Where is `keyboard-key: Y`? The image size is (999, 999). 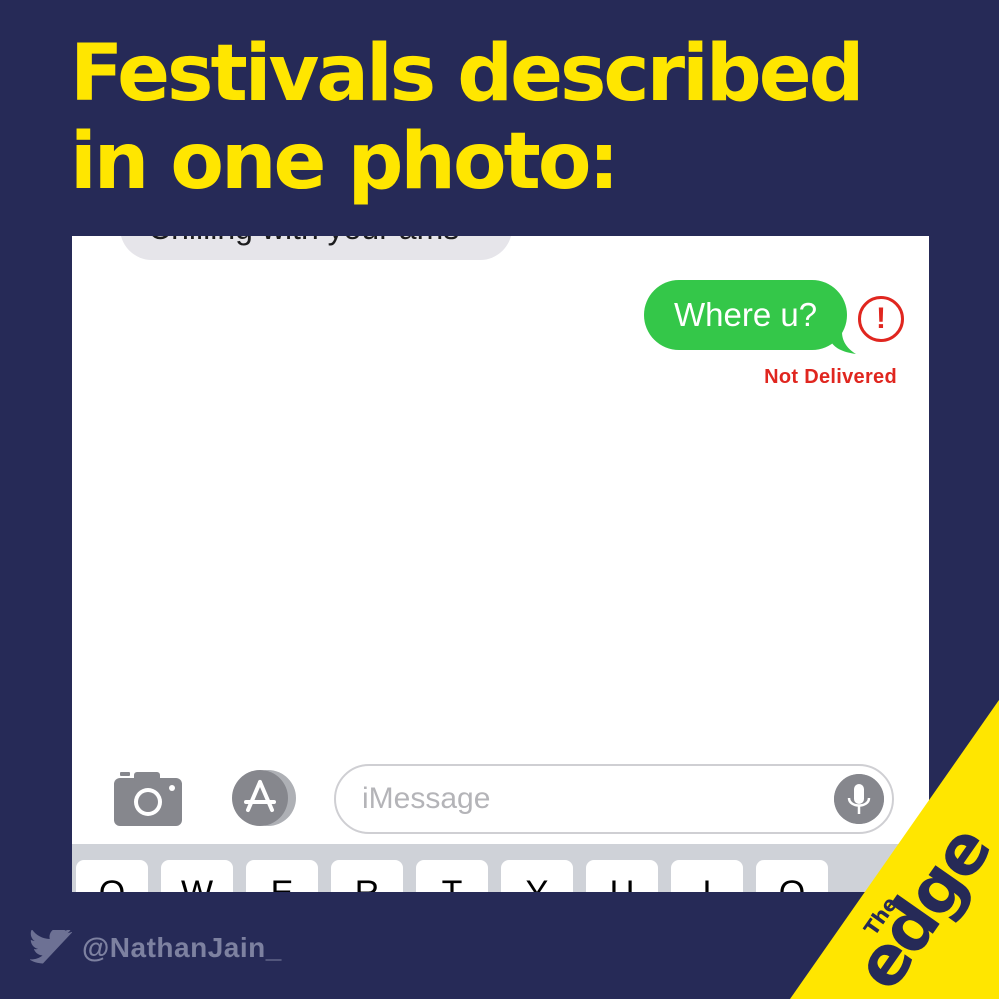 keyboard-key: Y is located at coordinates (537, 876).